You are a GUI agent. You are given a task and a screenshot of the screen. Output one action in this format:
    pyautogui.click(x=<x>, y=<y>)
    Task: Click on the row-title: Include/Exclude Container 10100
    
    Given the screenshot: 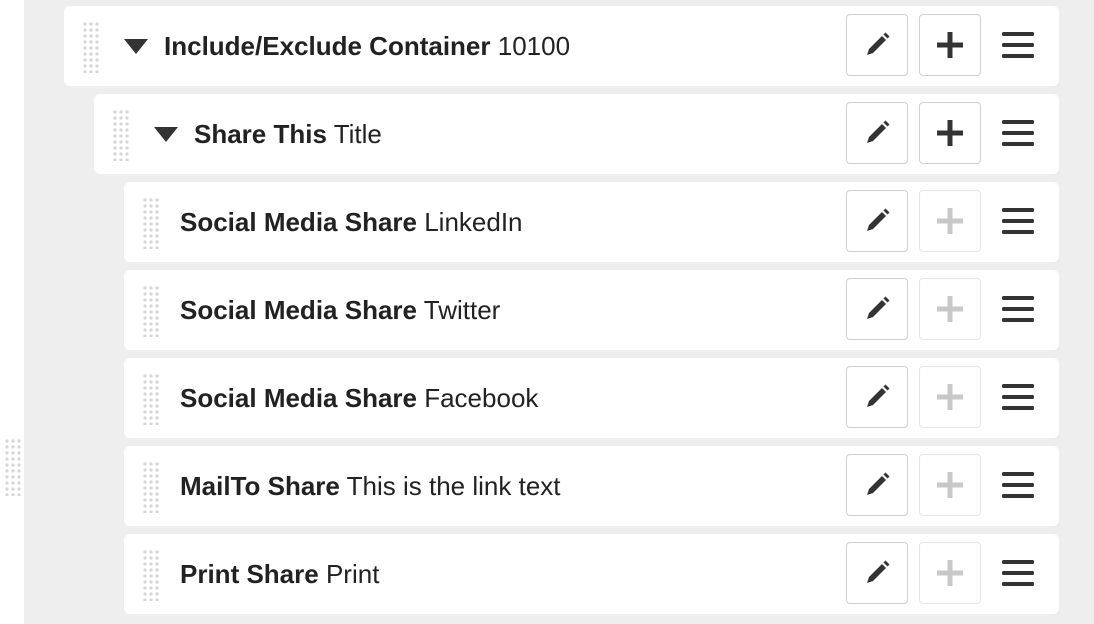 What is the action you would take?
    pyautogui.click(x=367, y=46)
    